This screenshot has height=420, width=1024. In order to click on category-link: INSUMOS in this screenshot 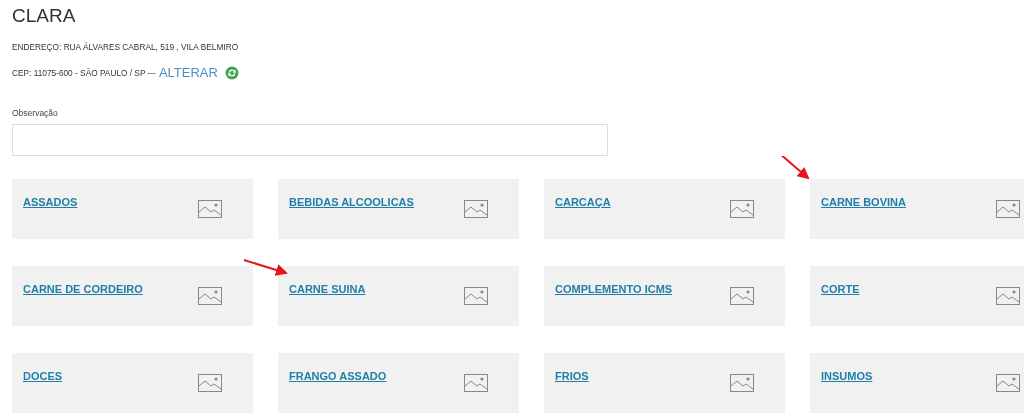, I will do `click(847, 376)`.